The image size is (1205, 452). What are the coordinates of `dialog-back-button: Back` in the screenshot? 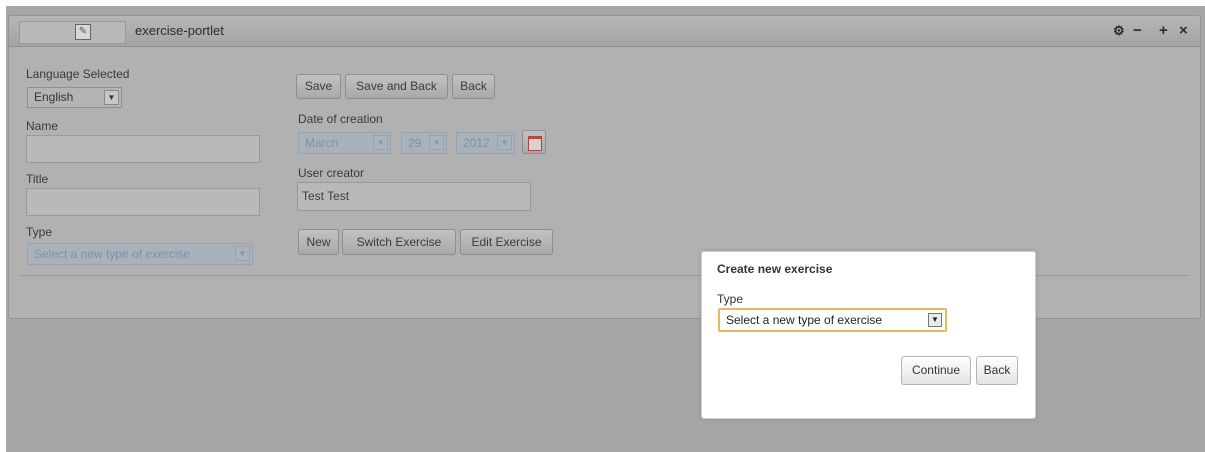 It's located at (997, 370).